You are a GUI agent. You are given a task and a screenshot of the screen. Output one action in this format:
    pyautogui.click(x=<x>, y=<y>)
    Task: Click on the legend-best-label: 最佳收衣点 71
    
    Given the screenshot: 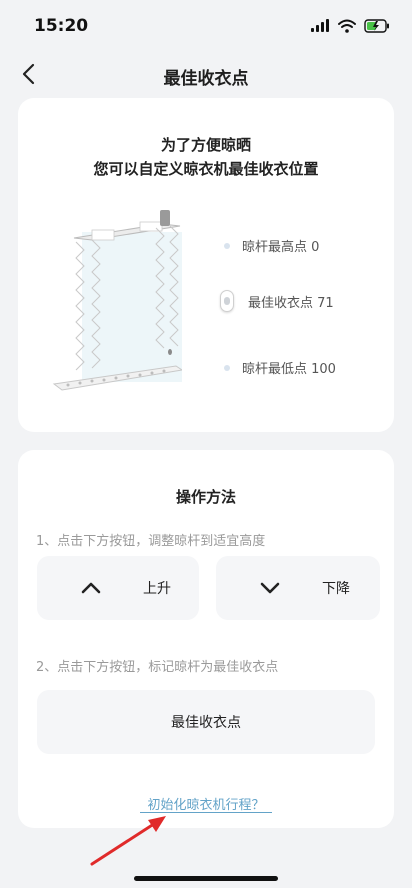 What is the action you would take?
    pyautogui.click(x=291, y=303)
    